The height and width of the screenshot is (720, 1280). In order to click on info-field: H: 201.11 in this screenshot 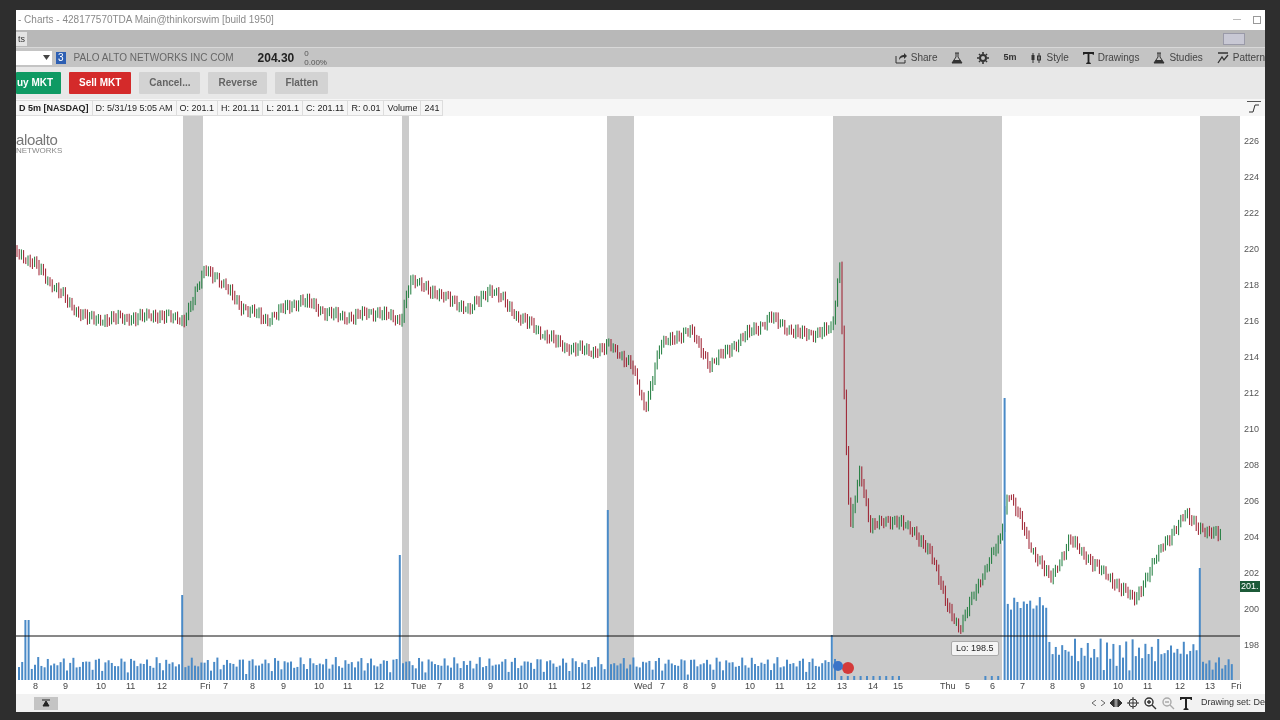, I will do `click(241, 107)`.